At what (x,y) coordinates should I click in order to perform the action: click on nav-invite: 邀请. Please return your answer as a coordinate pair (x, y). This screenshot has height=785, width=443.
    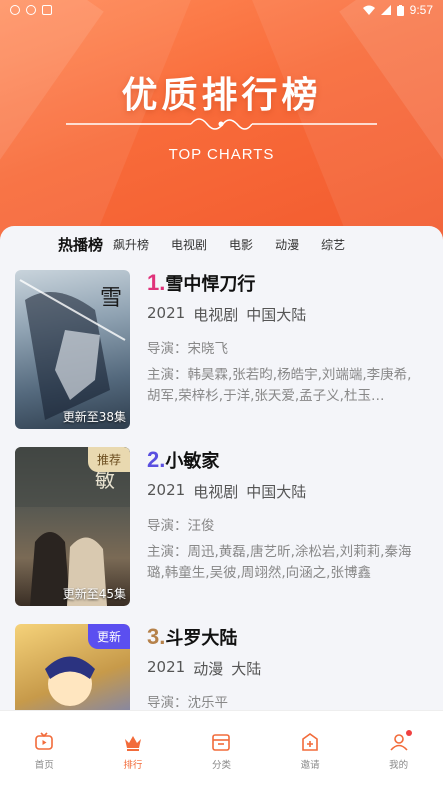
    Looking at the image, I should click on (310, 748).